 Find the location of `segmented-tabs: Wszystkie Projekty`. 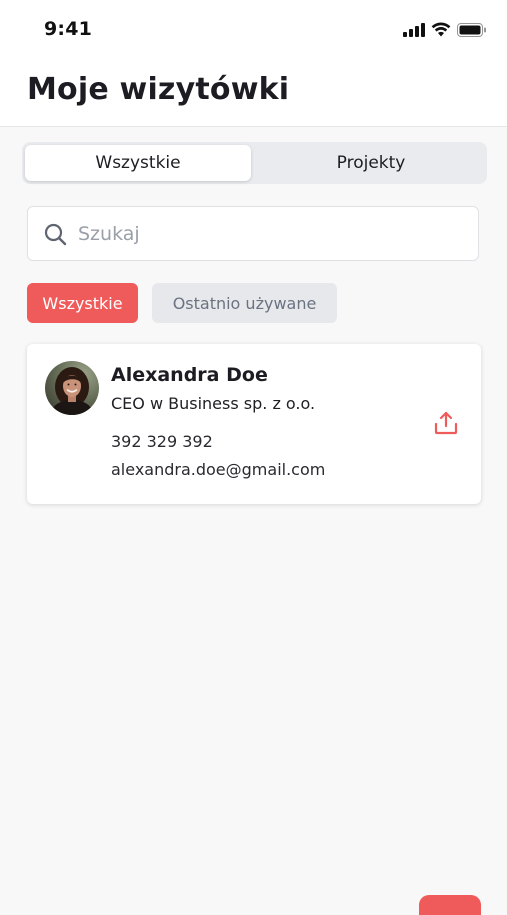

segmented-tabs: Wszystkie Projekty is located at coordinates (254, 163).